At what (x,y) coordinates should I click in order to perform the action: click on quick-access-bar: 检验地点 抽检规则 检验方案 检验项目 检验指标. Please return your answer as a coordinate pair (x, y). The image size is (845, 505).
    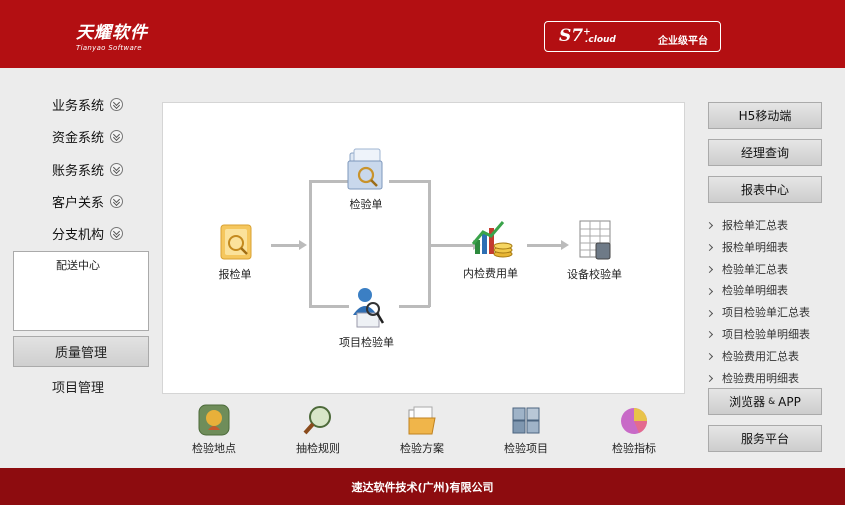
    Looking at the image, I should click on (423, 431).